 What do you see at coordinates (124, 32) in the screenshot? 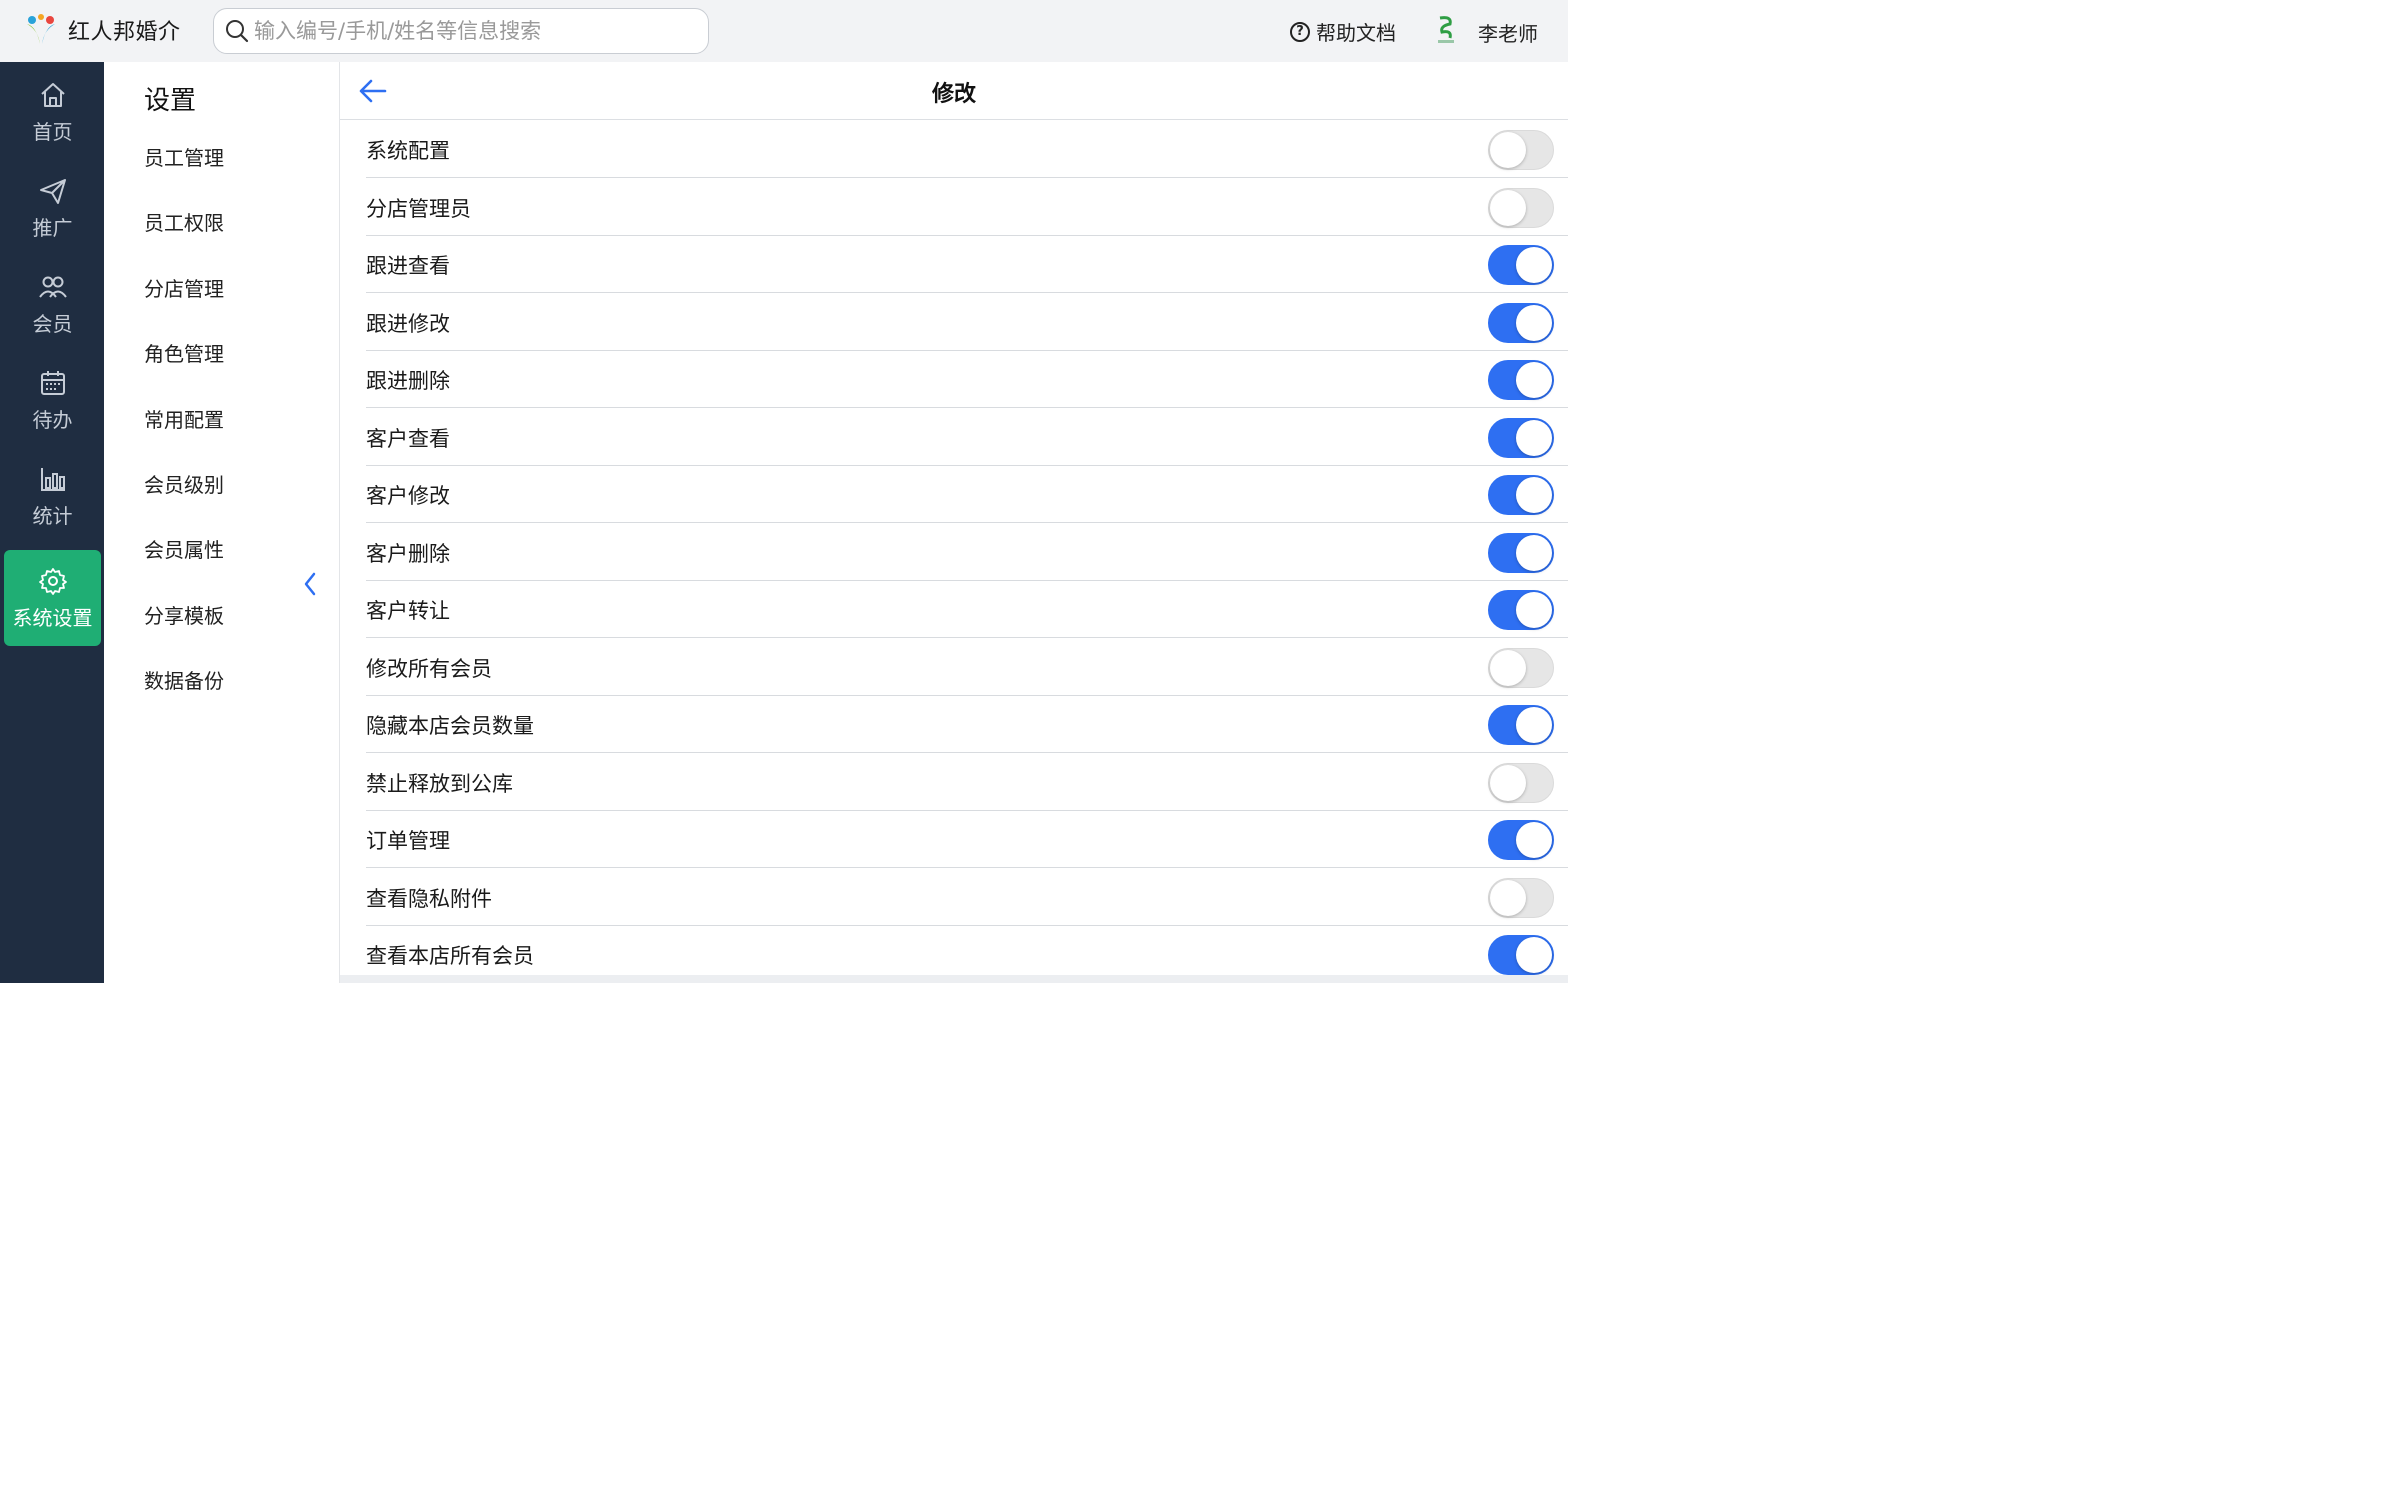
I see `brand-name: 红人邦婚介` at bounding box center [124, 32].